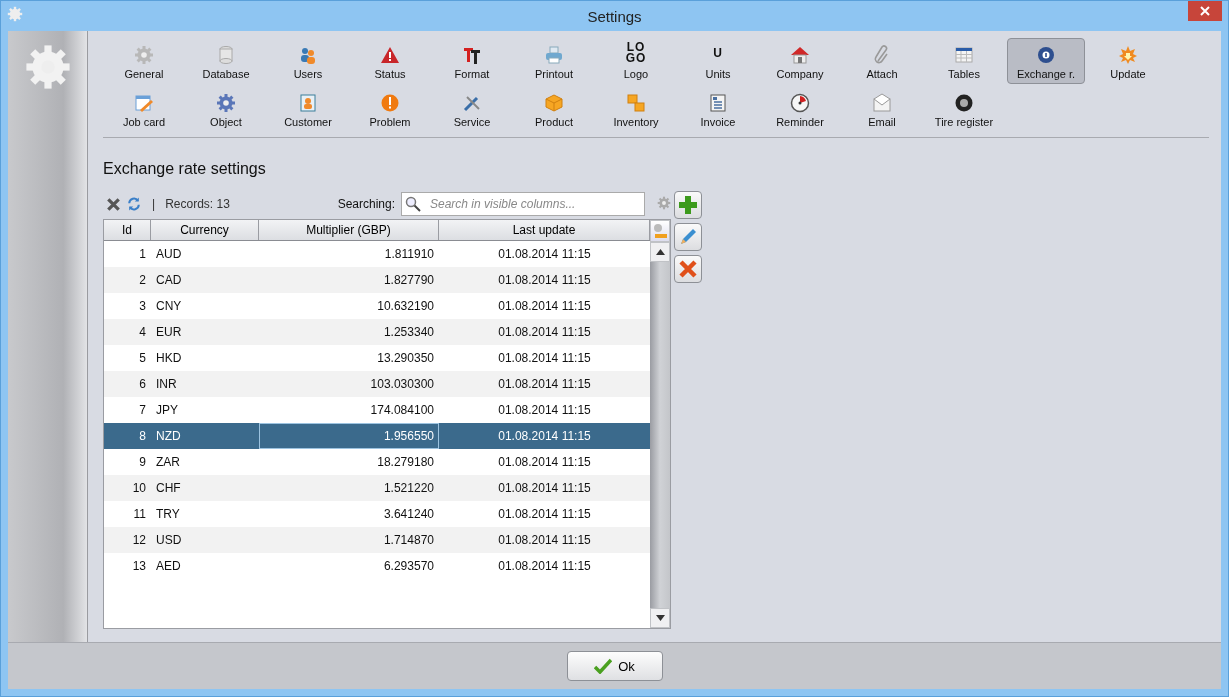 The width and height of the screenshot is (1229, 697). What do you see at coordinates (408, 280) in the screenshot?
I see `table-cell-text: 1.827790` at bounding box center [408, 280].